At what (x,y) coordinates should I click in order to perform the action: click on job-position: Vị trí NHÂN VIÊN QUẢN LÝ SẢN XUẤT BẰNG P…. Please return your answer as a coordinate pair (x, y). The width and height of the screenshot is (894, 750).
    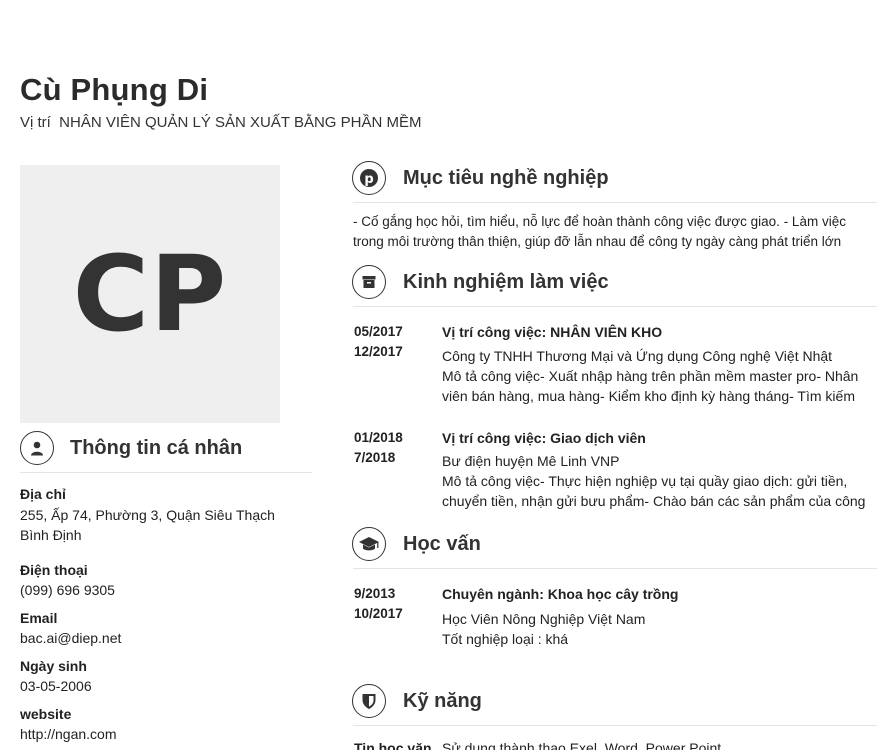
    Looking at the image, I should click on (221, 122).